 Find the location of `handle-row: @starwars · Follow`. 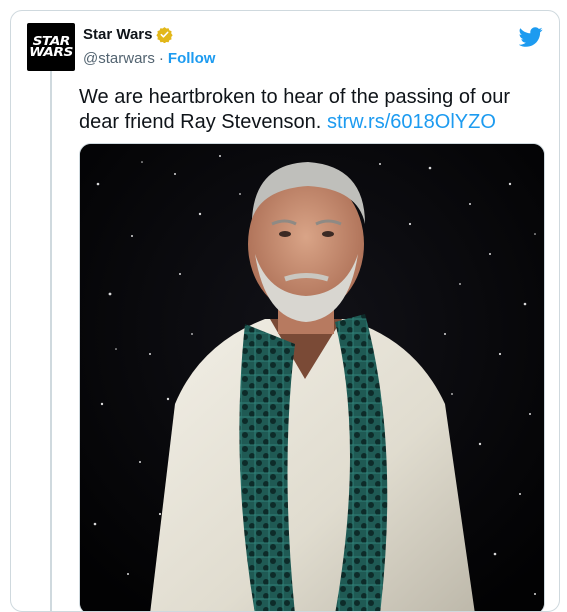

handle-row: @starwars · Follow is located at coordinates (149, 58).